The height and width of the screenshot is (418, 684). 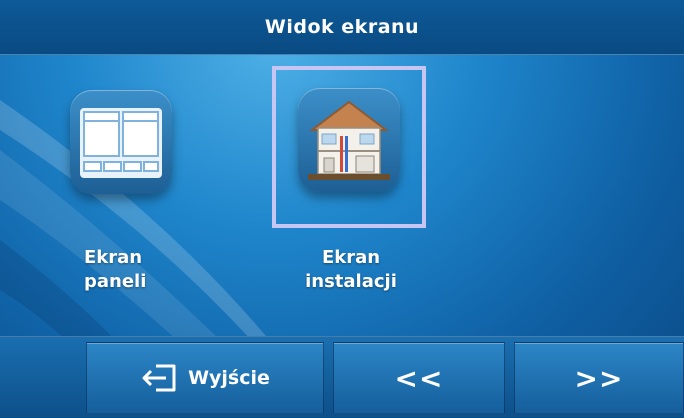 I want to click on next-button: >>, so click(x=599, y=378).